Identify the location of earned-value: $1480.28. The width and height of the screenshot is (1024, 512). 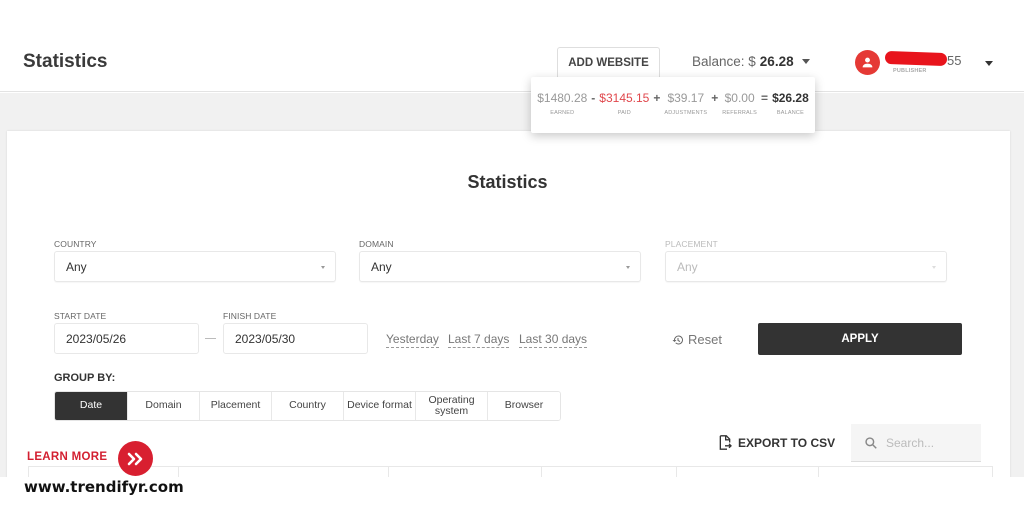
(562, 98).